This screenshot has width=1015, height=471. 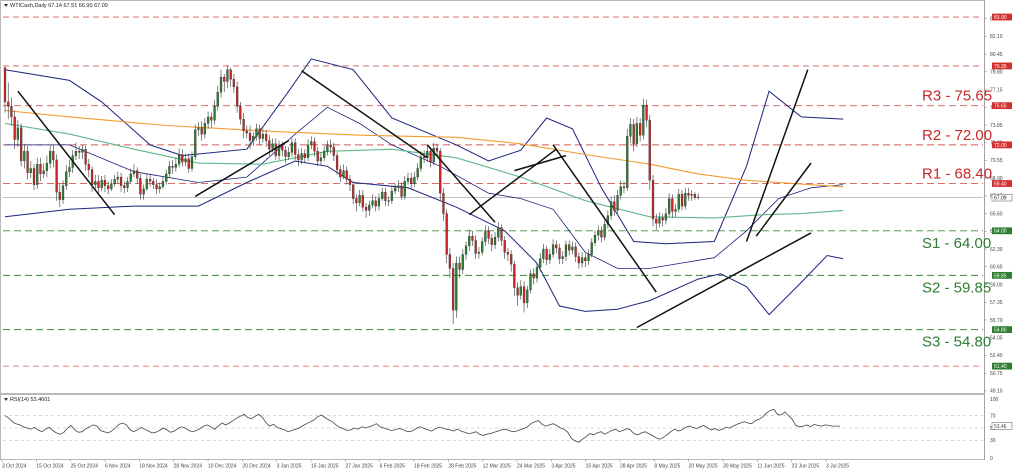 I want to click on date-tick-label: 3 Apr 2025, so click(x=563, y=467).